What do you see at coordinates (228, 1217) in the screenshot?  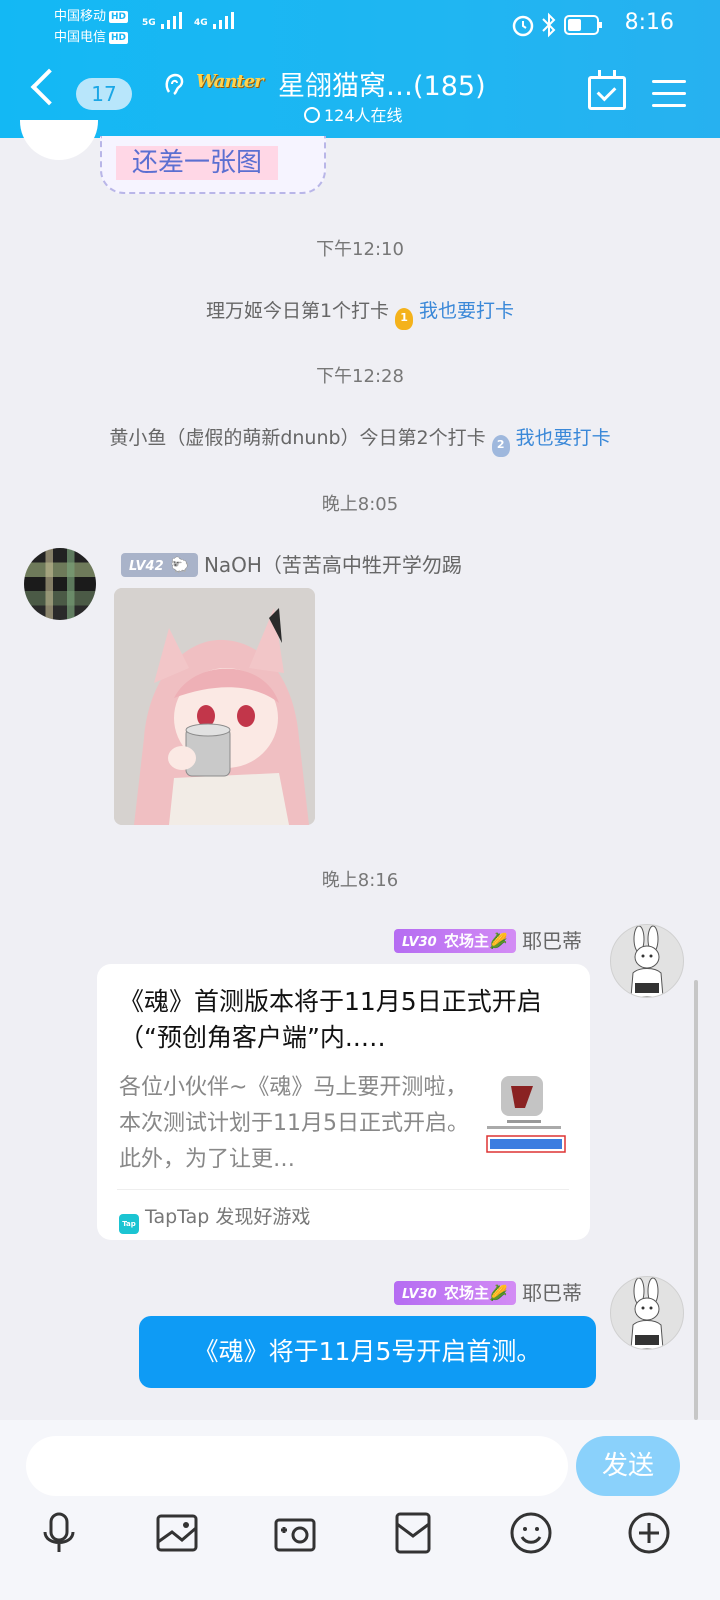 I see `card-source-text: TapTap 发现好游戏` at bounding box center [228, 1217].